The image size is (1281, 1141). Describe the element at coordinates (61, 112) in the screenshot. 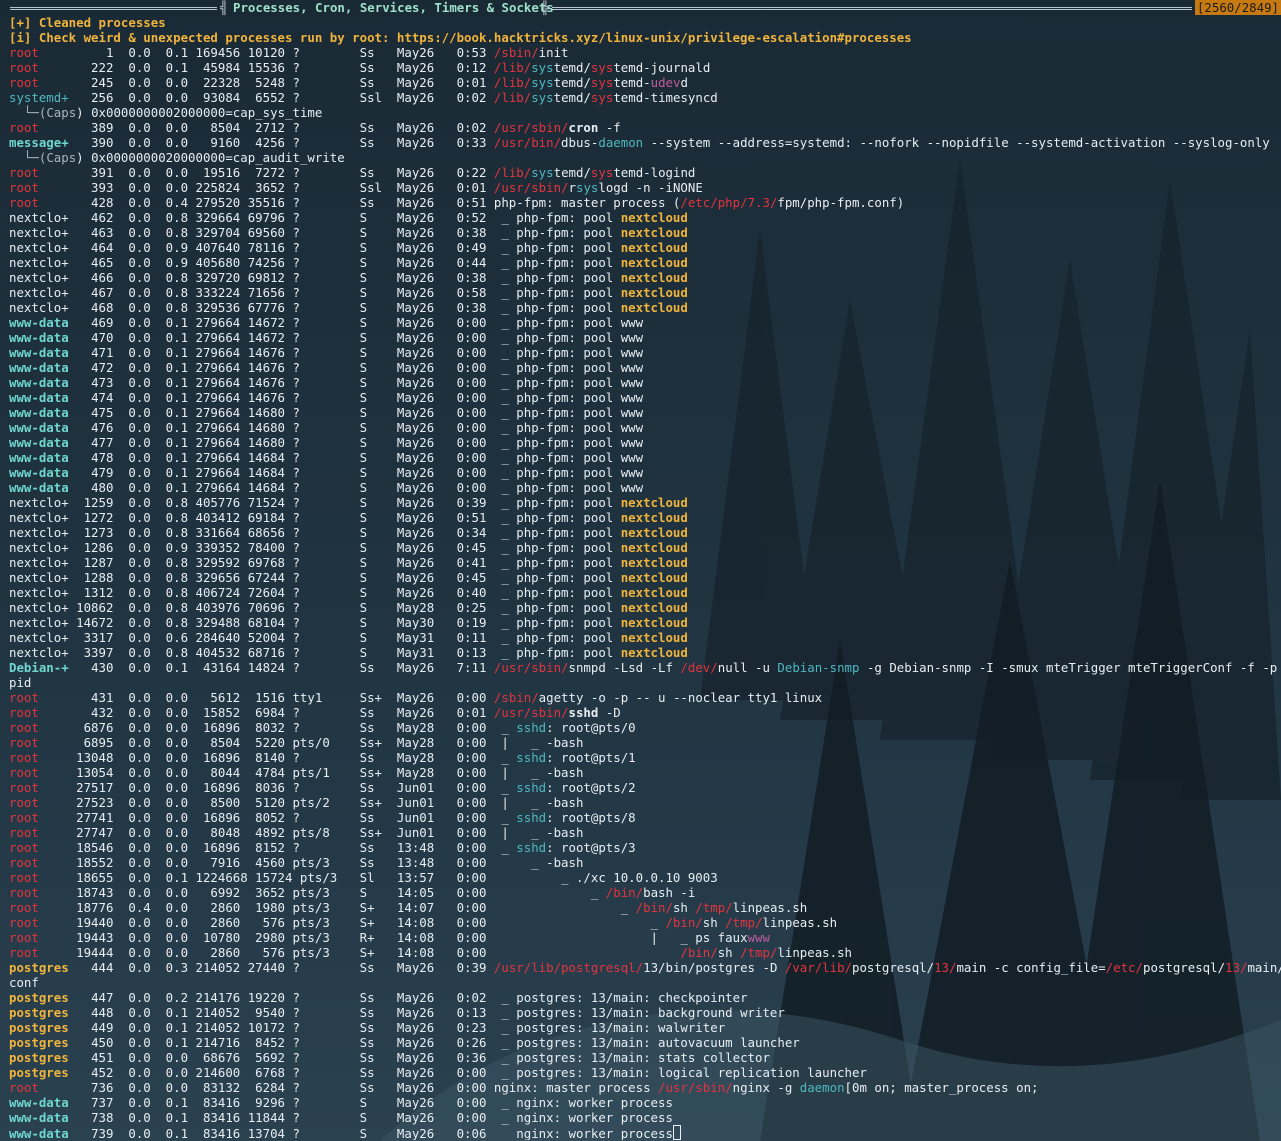

I see `terminal-text: Caps` at that location.